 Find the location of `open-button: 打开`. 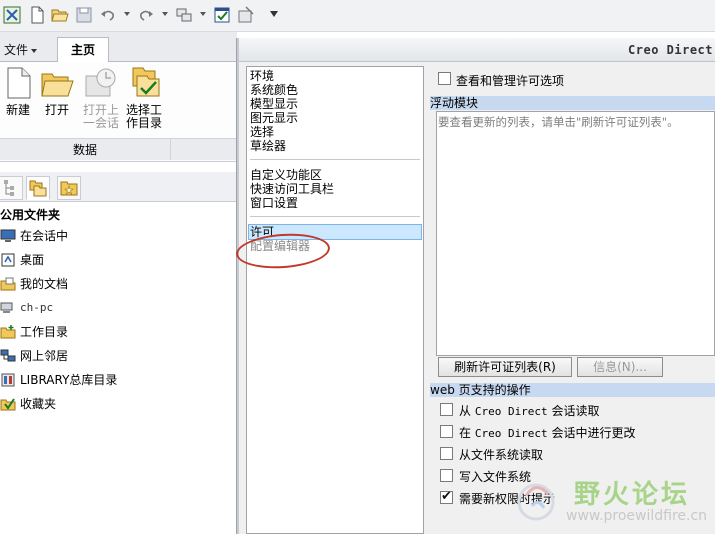

open-button: 打开 is located at coordinates (57, 91).